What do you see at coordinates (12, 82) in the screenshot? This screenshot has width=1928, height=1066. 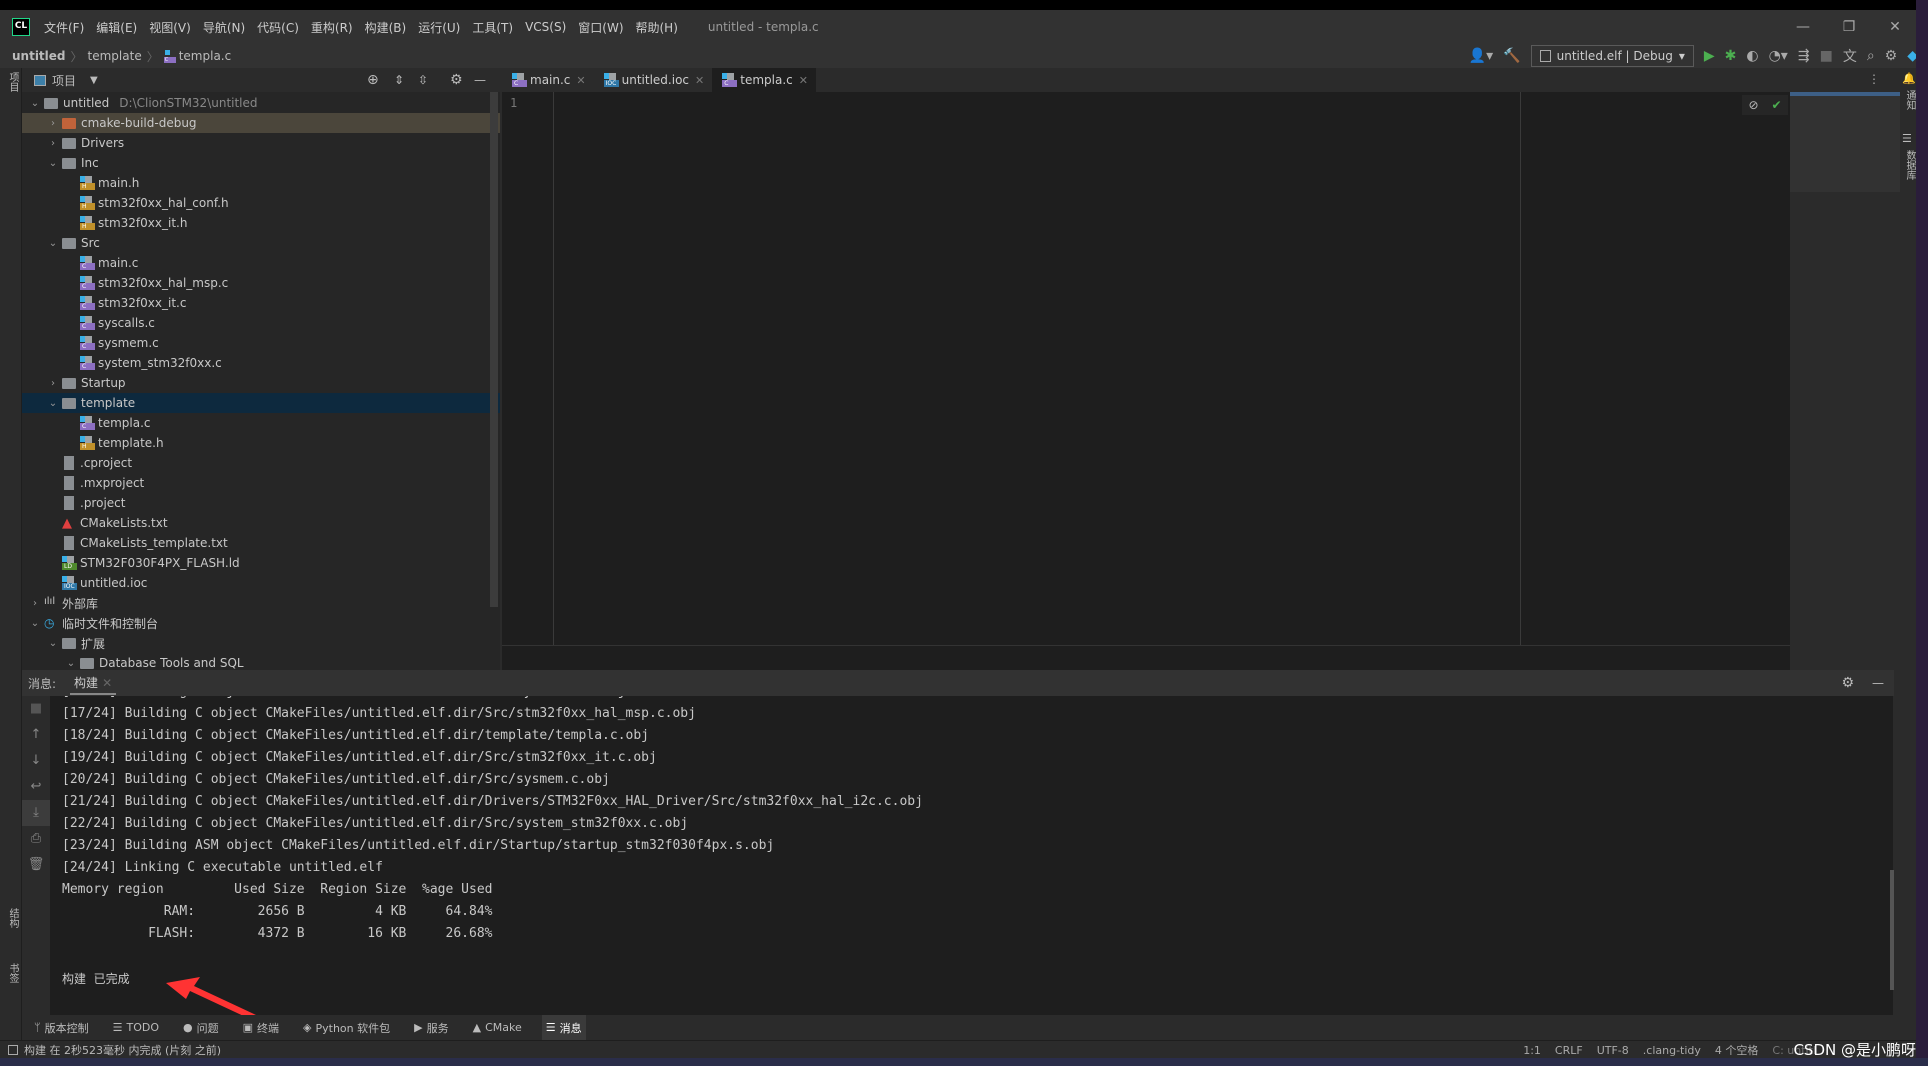 I see `project-tool-button: 项目` at bounding box center [12, 82].